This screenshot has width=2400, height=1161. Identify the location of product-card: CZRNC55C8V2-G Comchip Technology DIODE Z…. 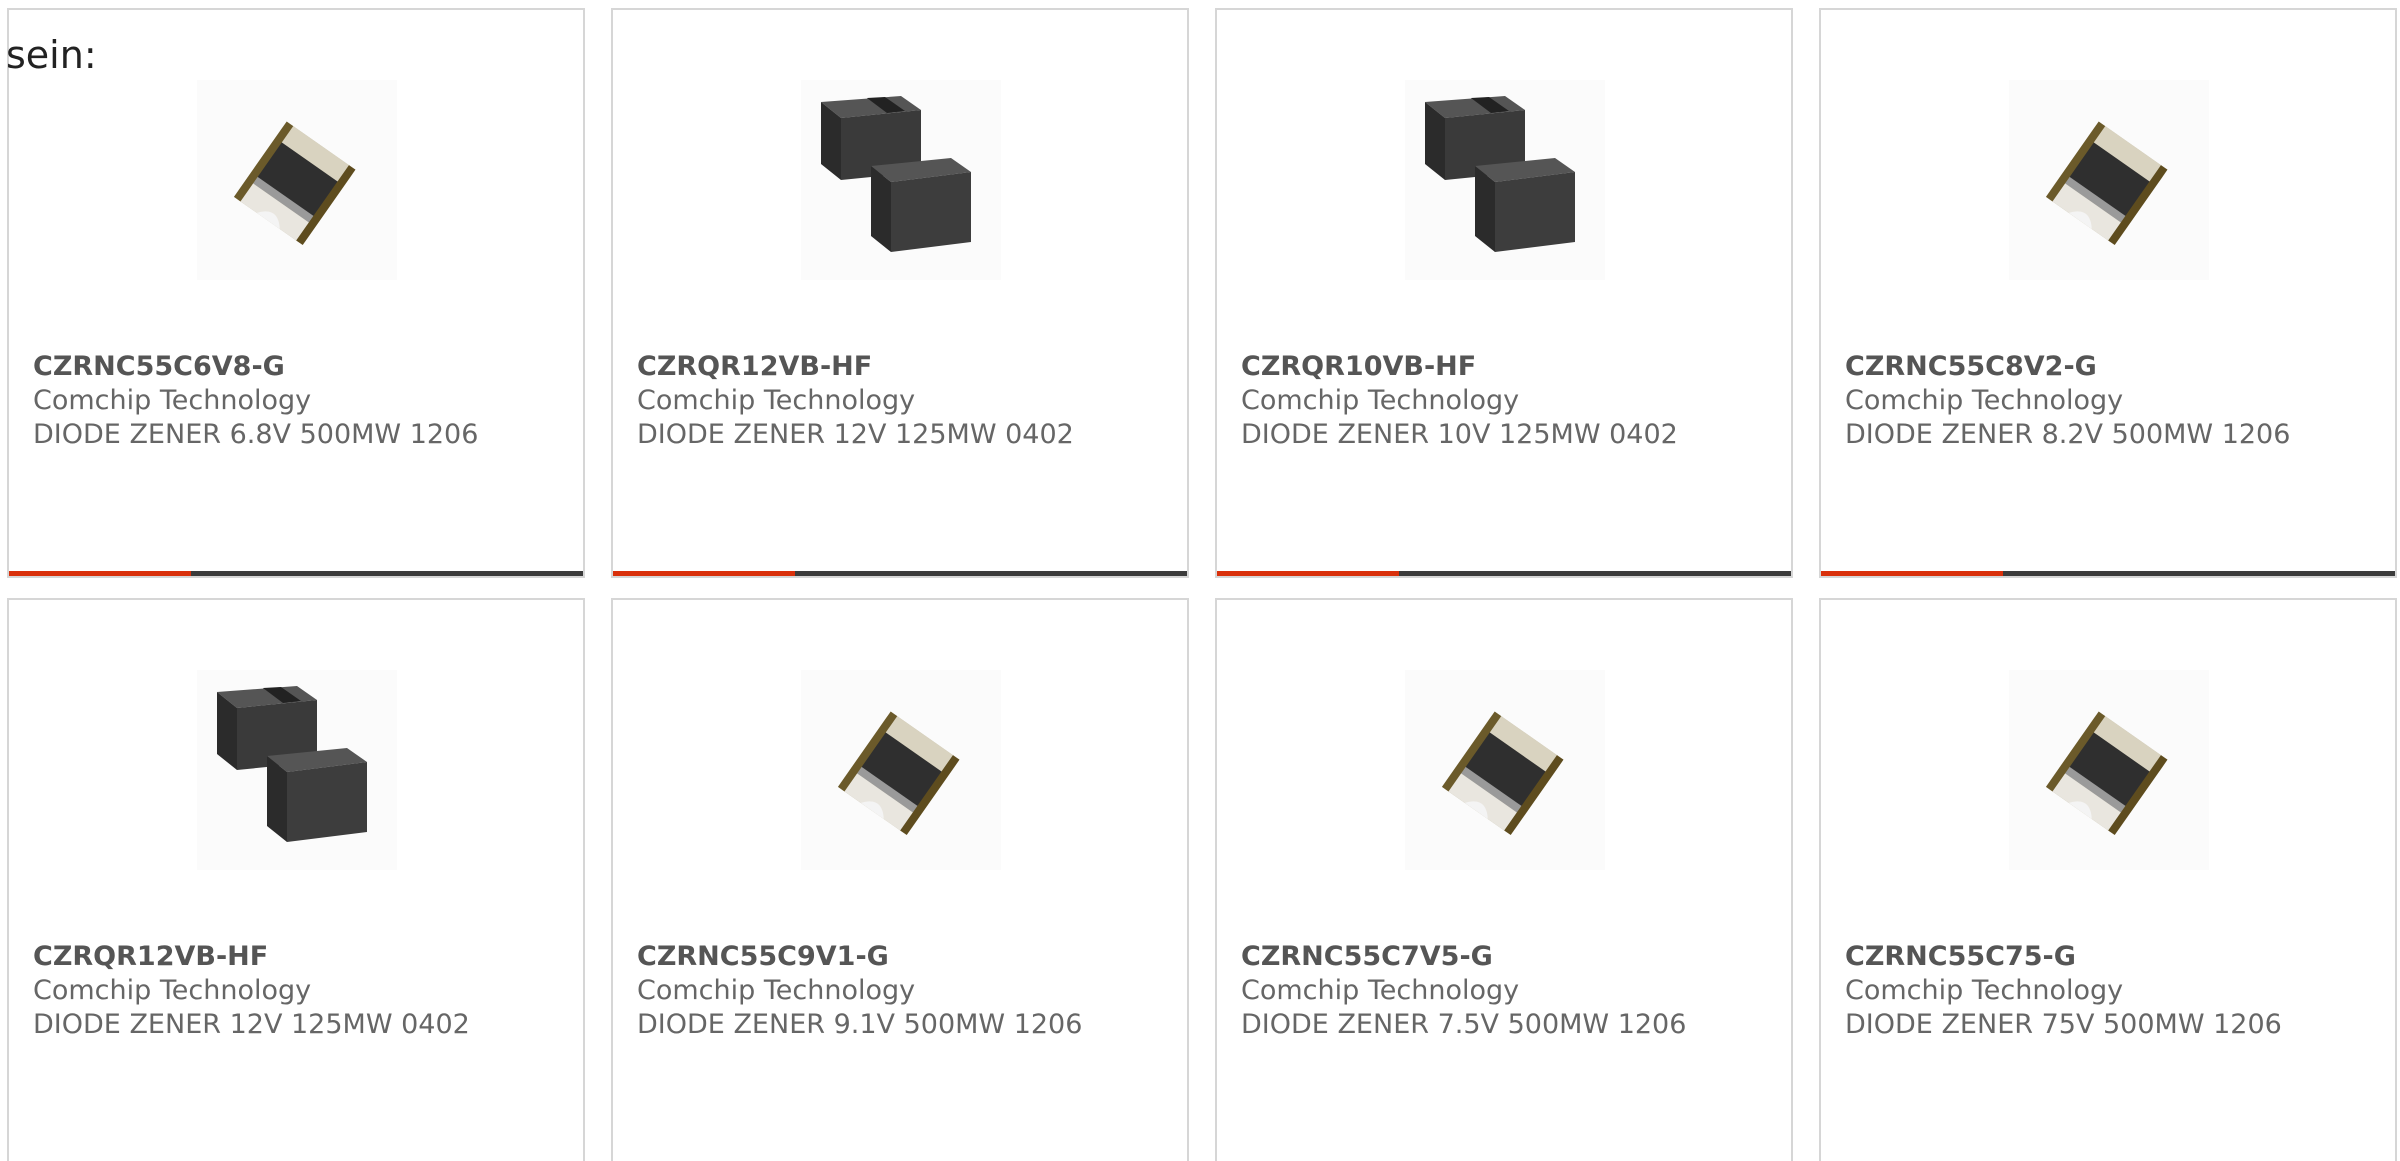
(2108, 293).